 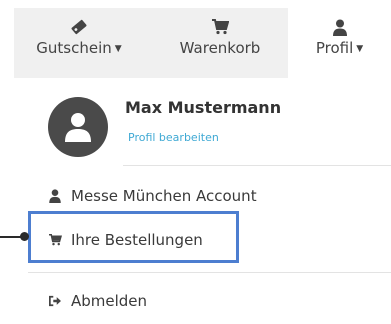 I want to click on nav-warenkorb: Warenkorb, so click(x=220, y=43).